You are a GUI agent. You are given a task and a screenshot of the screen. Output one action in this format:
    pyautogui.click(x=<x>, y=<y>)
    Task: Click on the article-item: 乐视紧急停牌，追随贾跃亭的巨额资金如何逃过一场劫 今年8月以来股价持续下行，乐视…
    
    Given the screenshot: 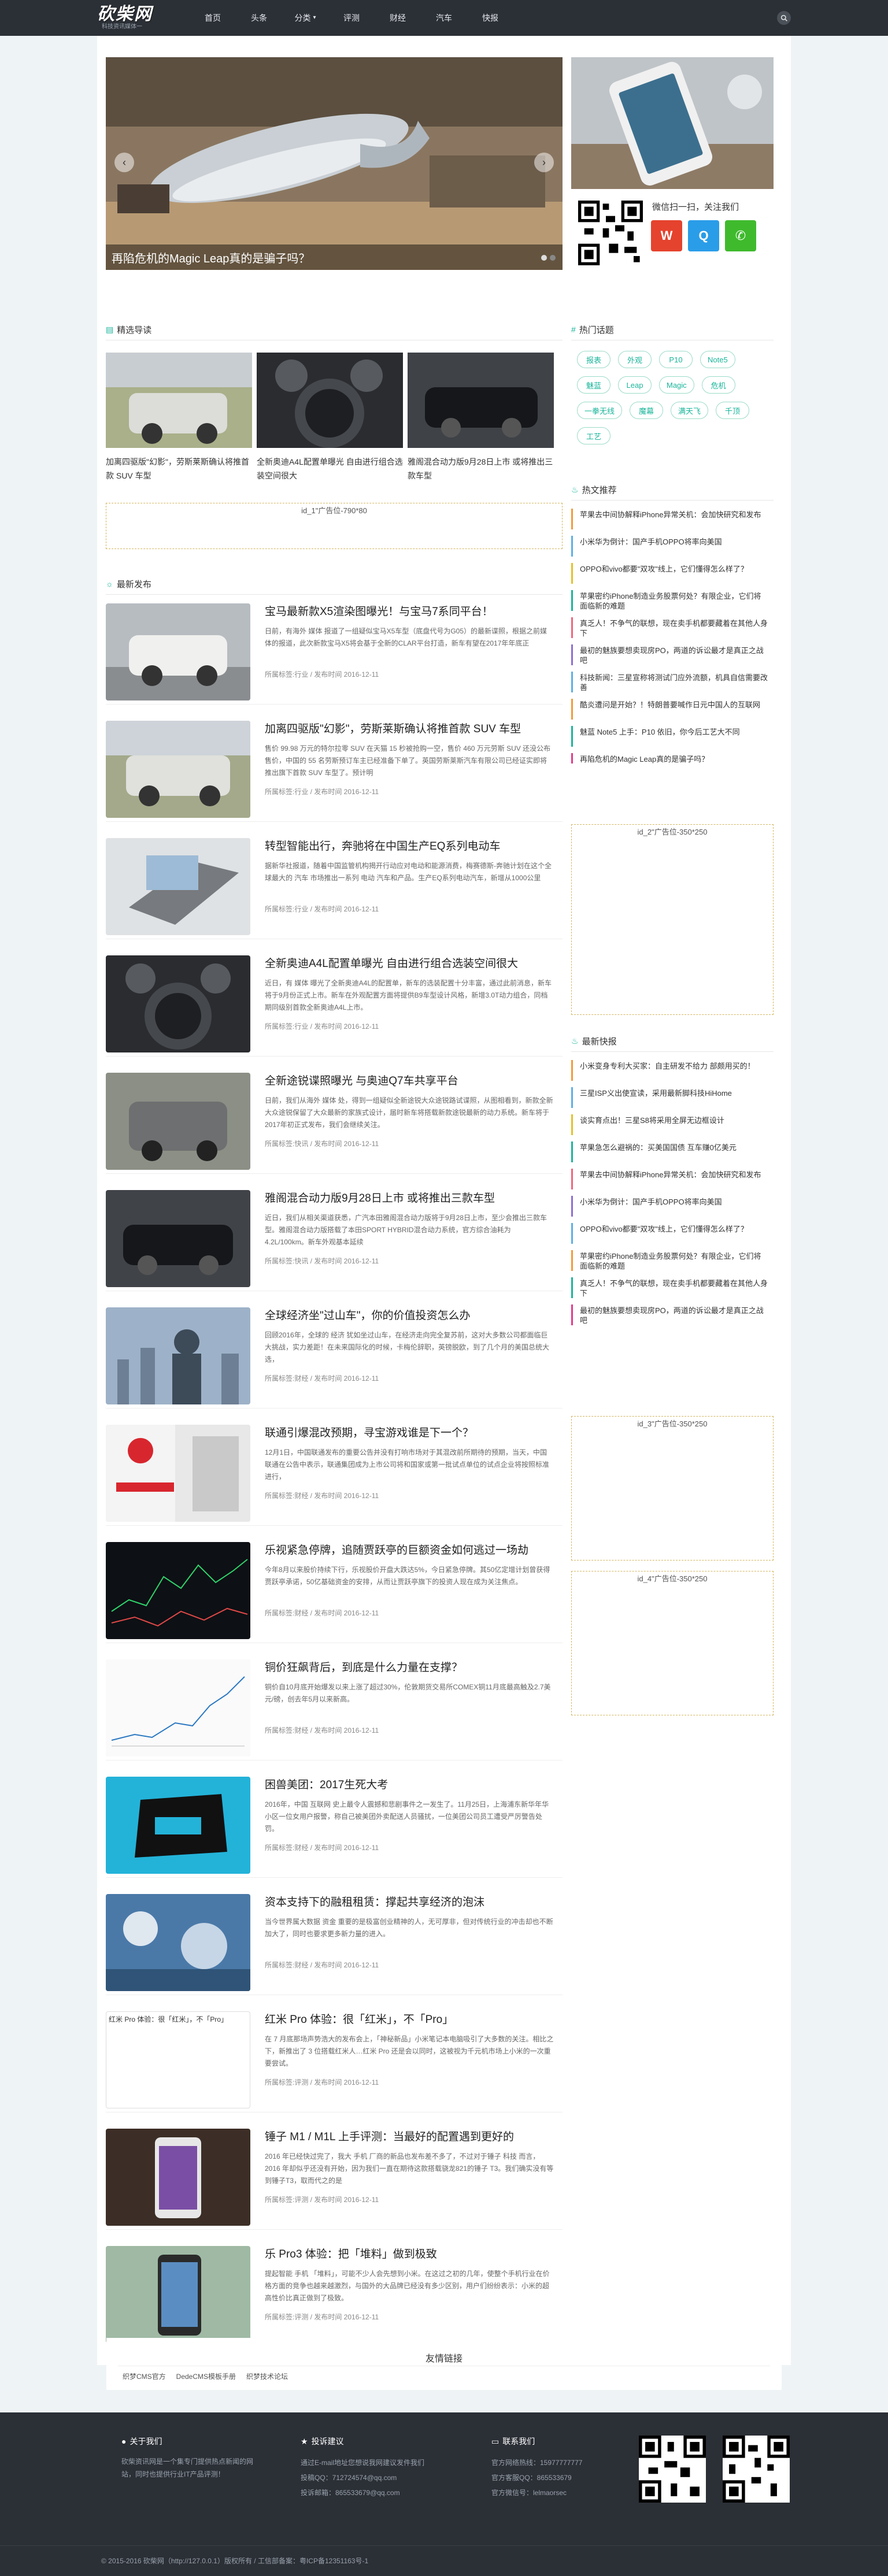 What is the action you would take?
    pyautogui.click(x=334, y=1589)
    